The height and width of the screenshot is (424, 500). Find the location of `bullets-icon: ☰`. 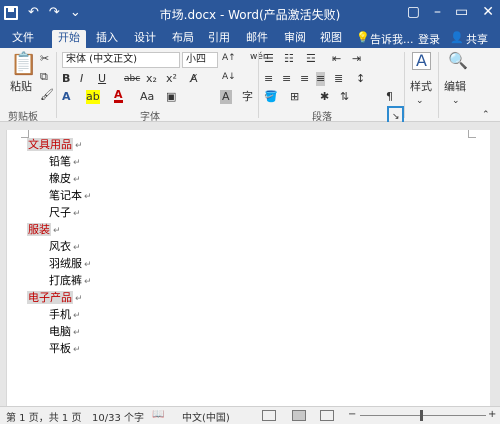

bullets-icon: ☰ is located at coordinates (269, 59).